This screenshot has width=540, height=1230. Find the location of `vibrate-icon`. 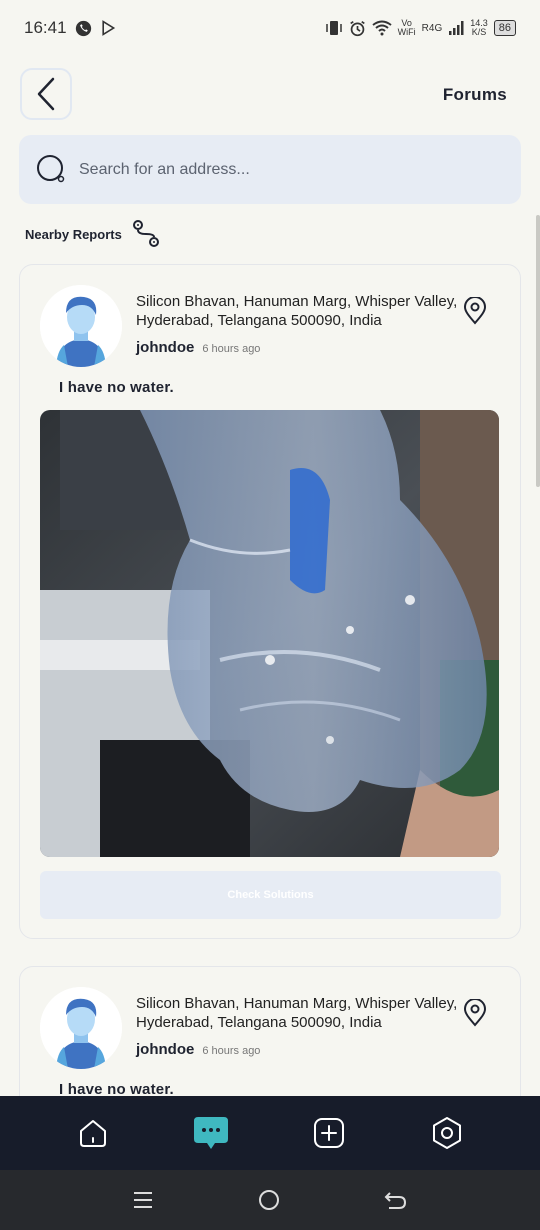

vibrate-icon is located at coordinates (333, 28).